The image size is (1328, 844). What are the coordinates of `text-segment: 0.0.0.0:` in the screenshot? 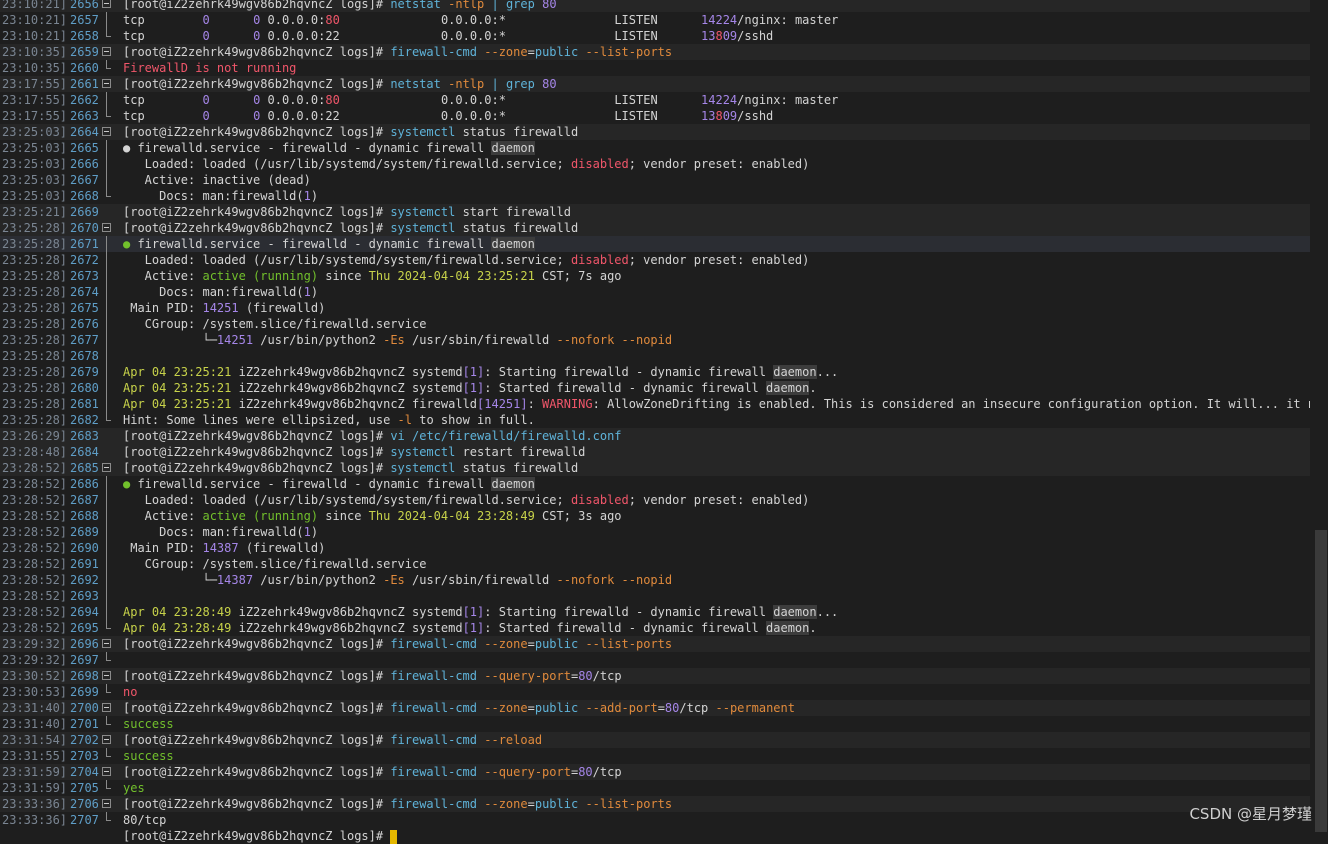 It's located at (293, 20).